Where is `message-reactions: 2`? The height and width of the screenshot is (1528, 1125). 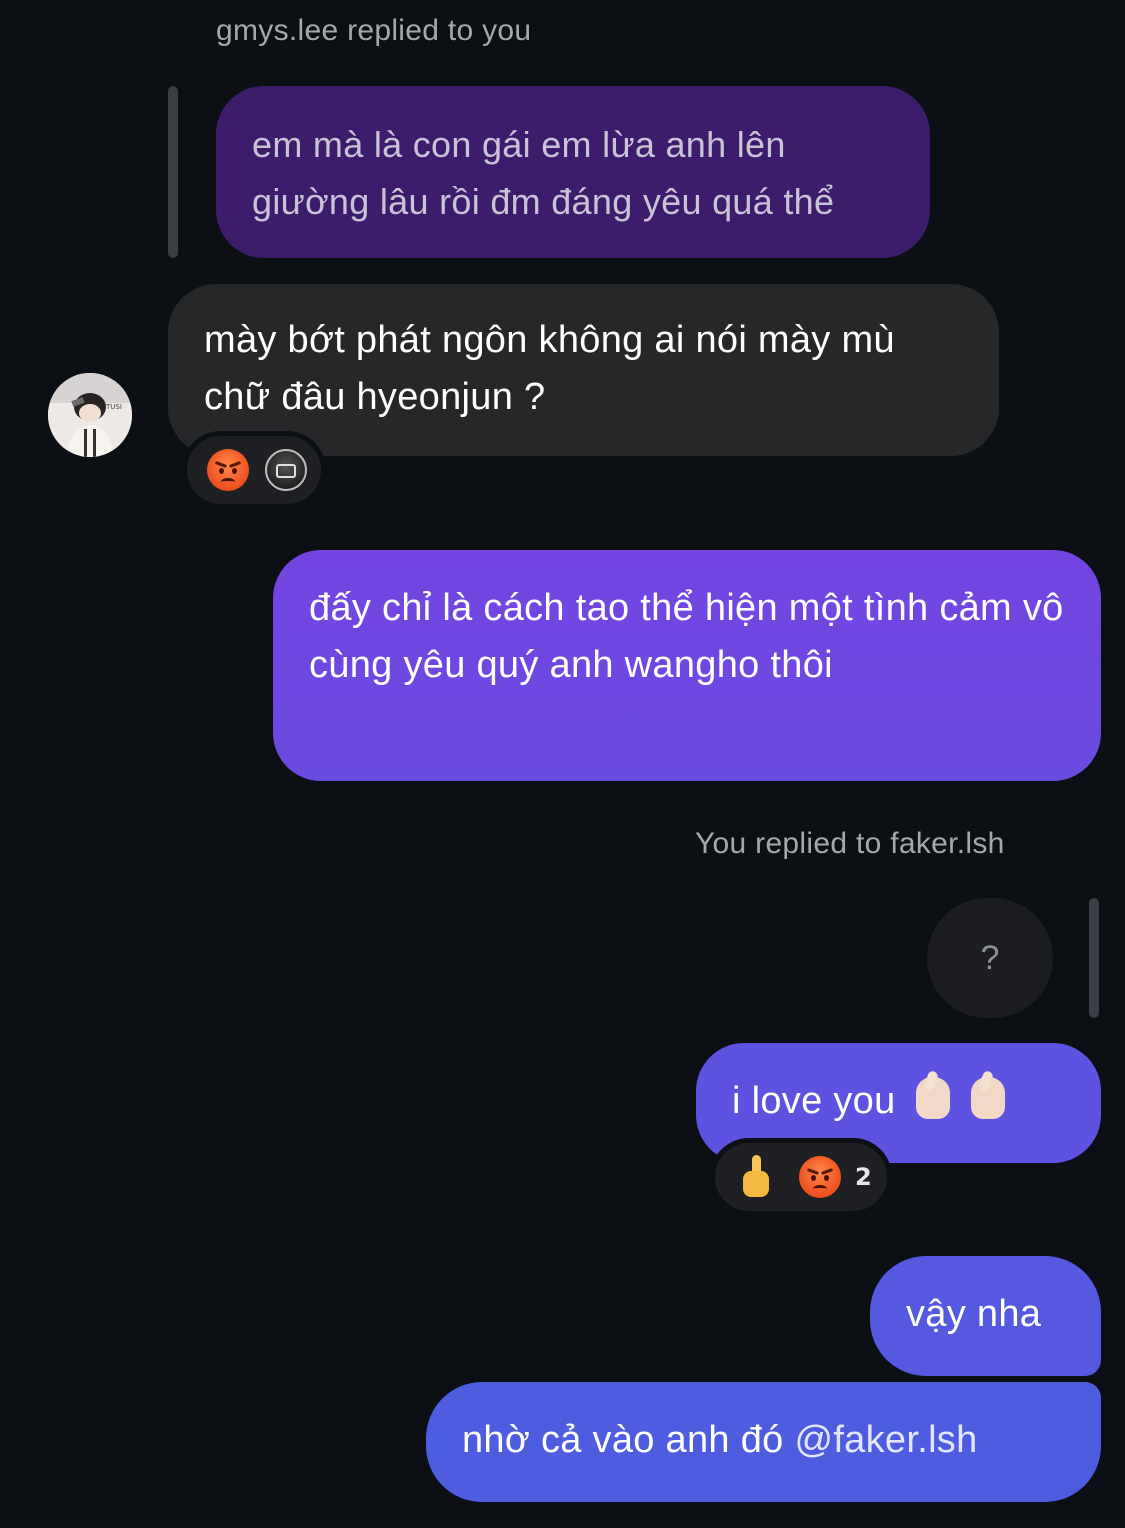
message-reactions: 2 is located at coordinates (801, 1177).